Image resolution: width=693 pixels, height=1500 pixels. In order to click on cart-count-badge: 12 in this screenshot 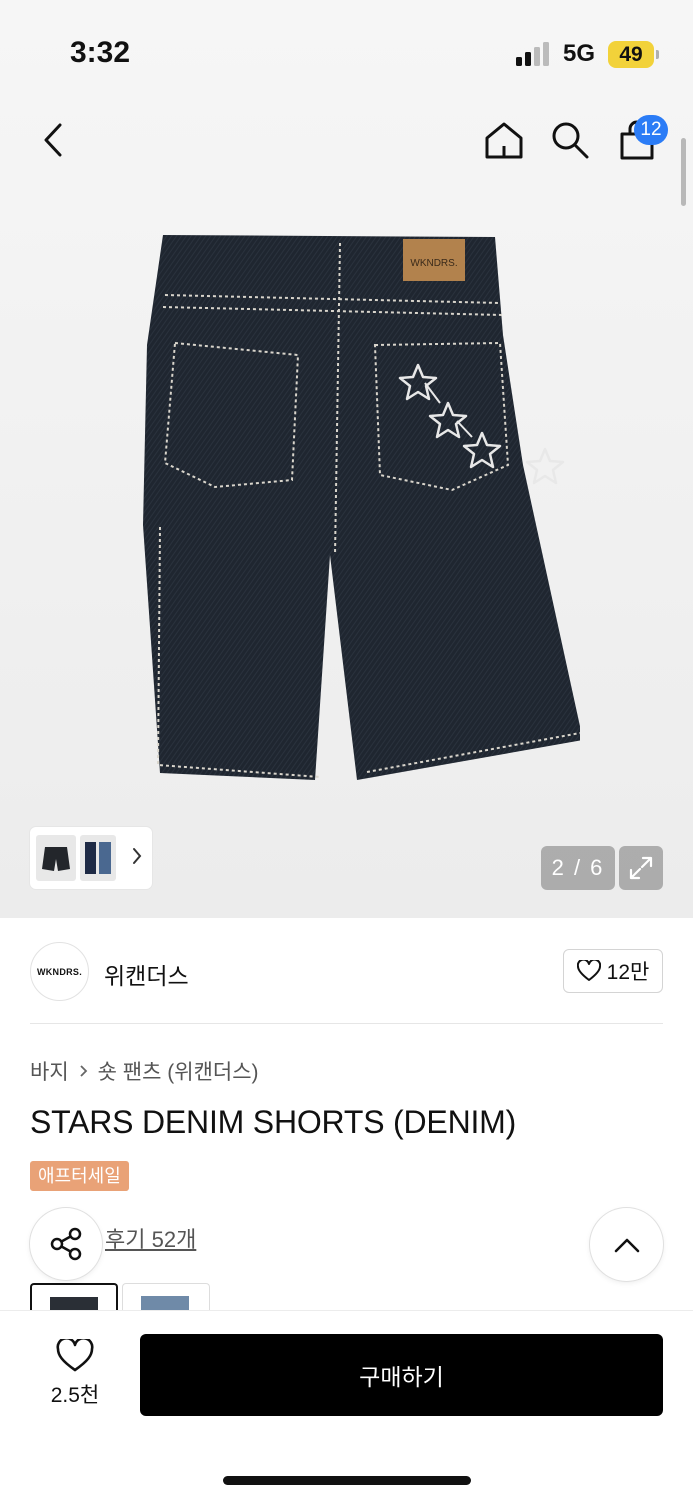, I will do `click(651, 130)`.